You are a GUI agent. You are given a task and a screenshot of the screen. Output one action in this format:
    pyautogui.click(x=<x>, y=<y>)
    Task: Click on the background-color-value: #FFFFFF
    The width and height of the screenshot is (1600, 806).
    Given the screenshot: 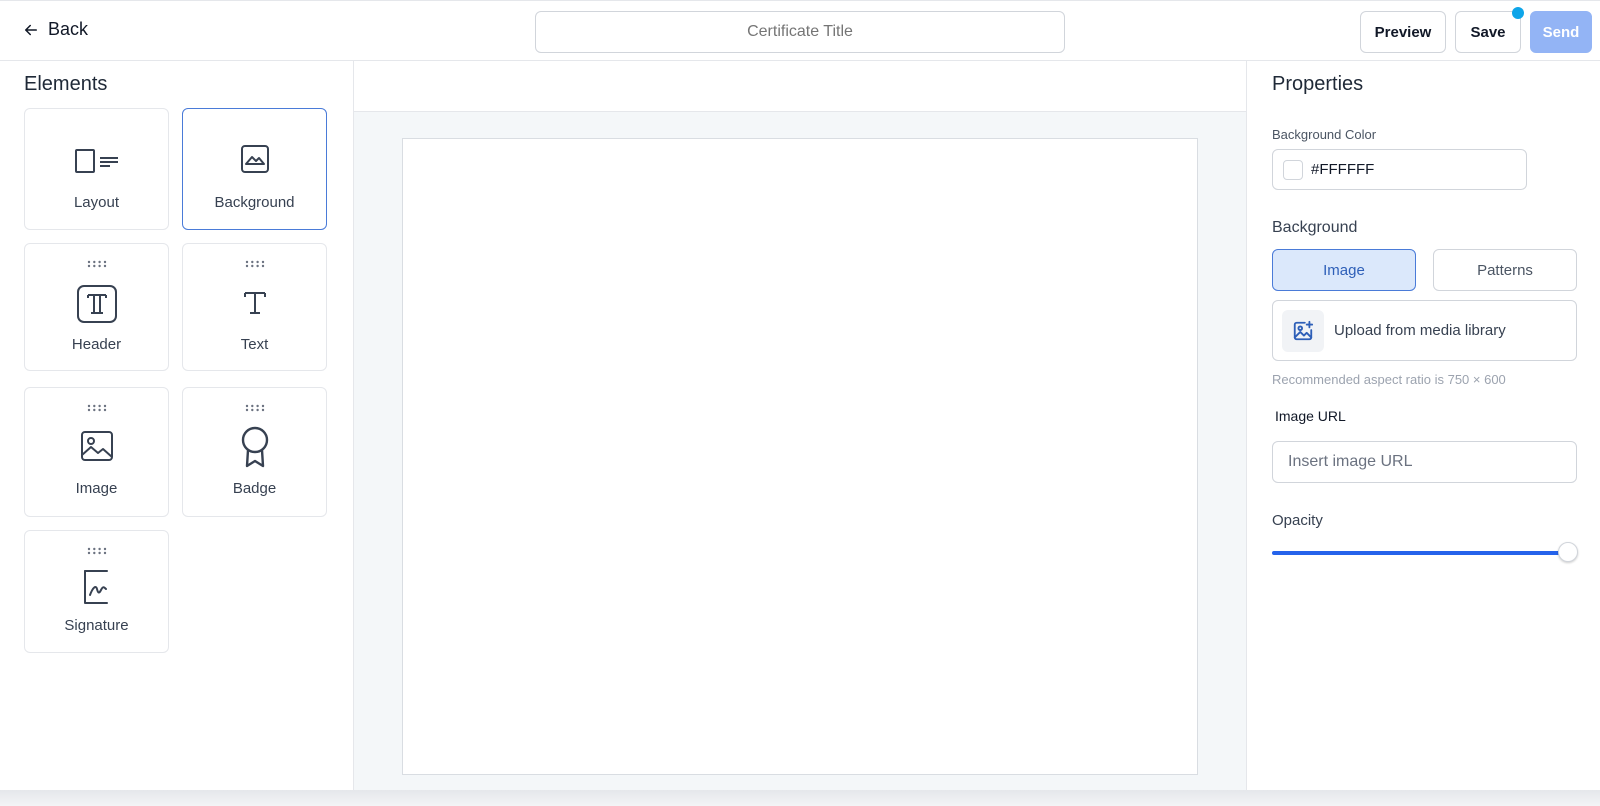 What is the action you would take?
    pyautogui.click(x=1343, y=169)
    